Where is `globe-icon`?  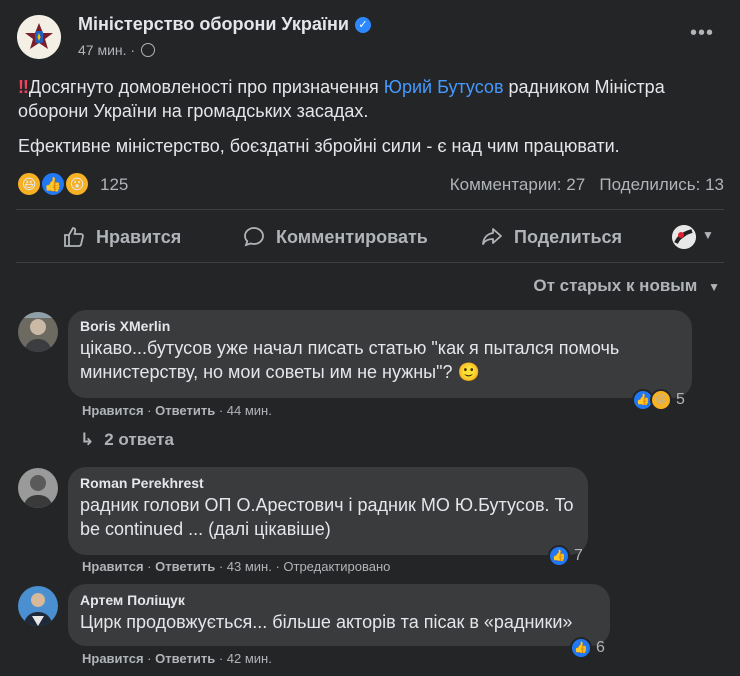 globe-icon is located at coordinates (148, 50).